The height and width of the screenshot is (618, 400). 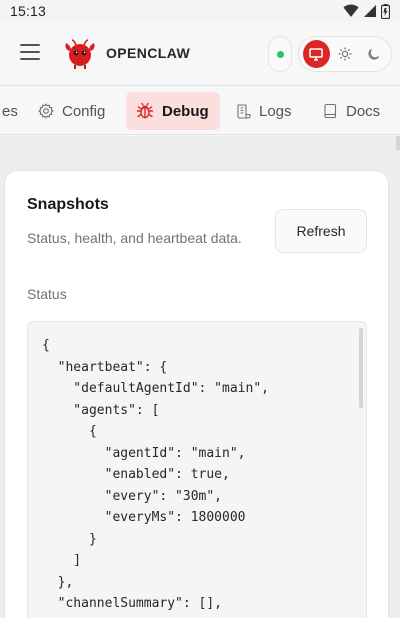 I want to click on card-title: Snapshots, so click(x=68, y=204).